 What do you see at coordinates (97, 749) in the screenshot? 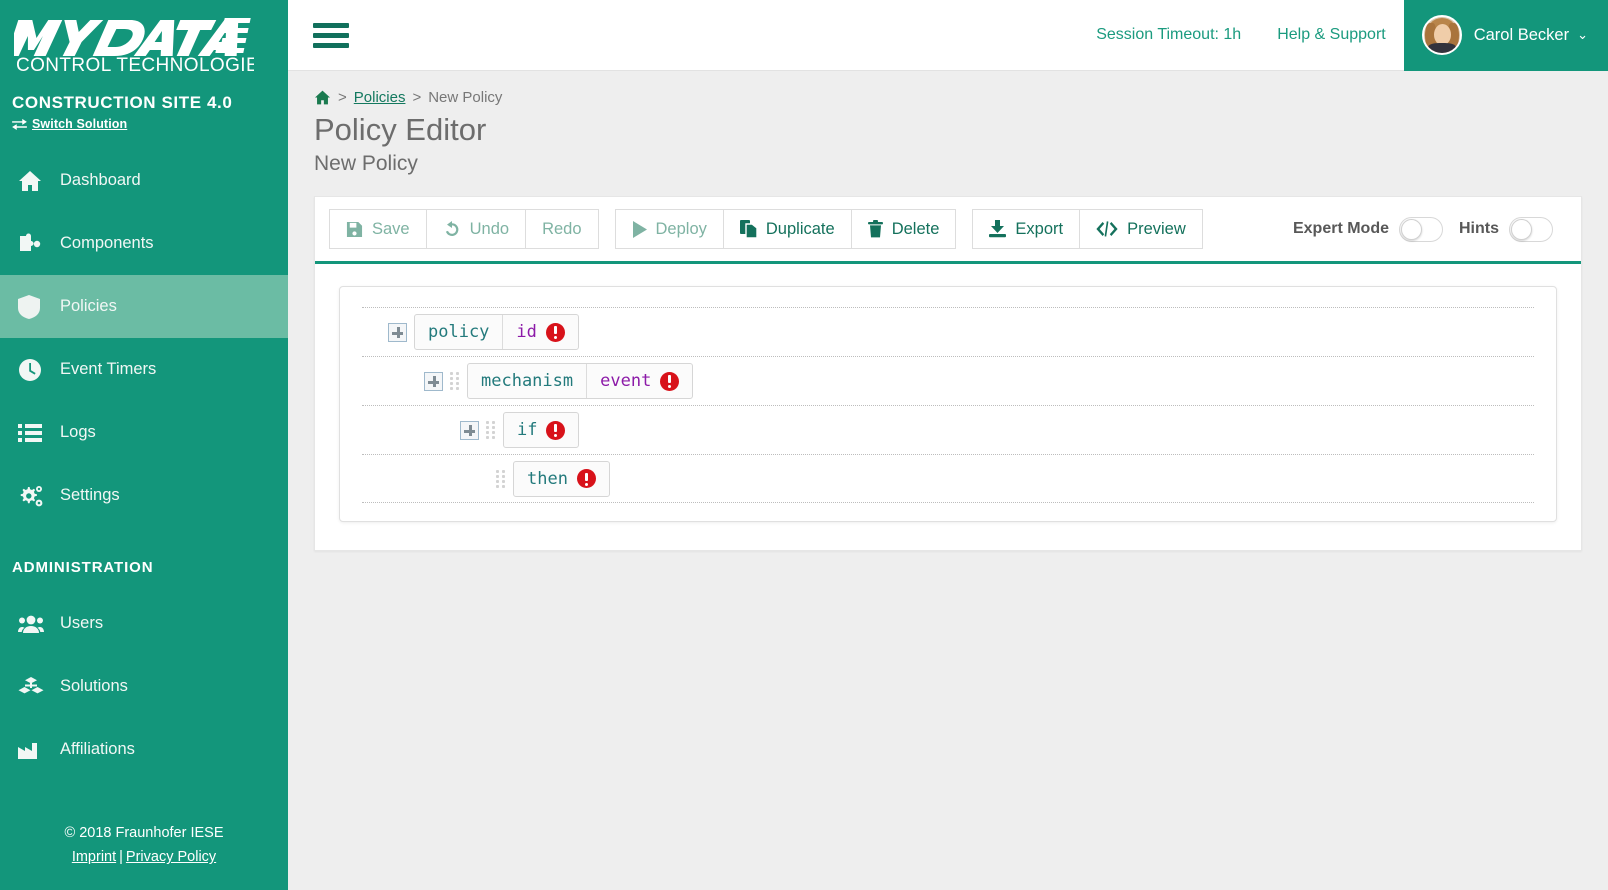
I see `sidebar-item-label: Affiliations` at bounding box center [97, 749].